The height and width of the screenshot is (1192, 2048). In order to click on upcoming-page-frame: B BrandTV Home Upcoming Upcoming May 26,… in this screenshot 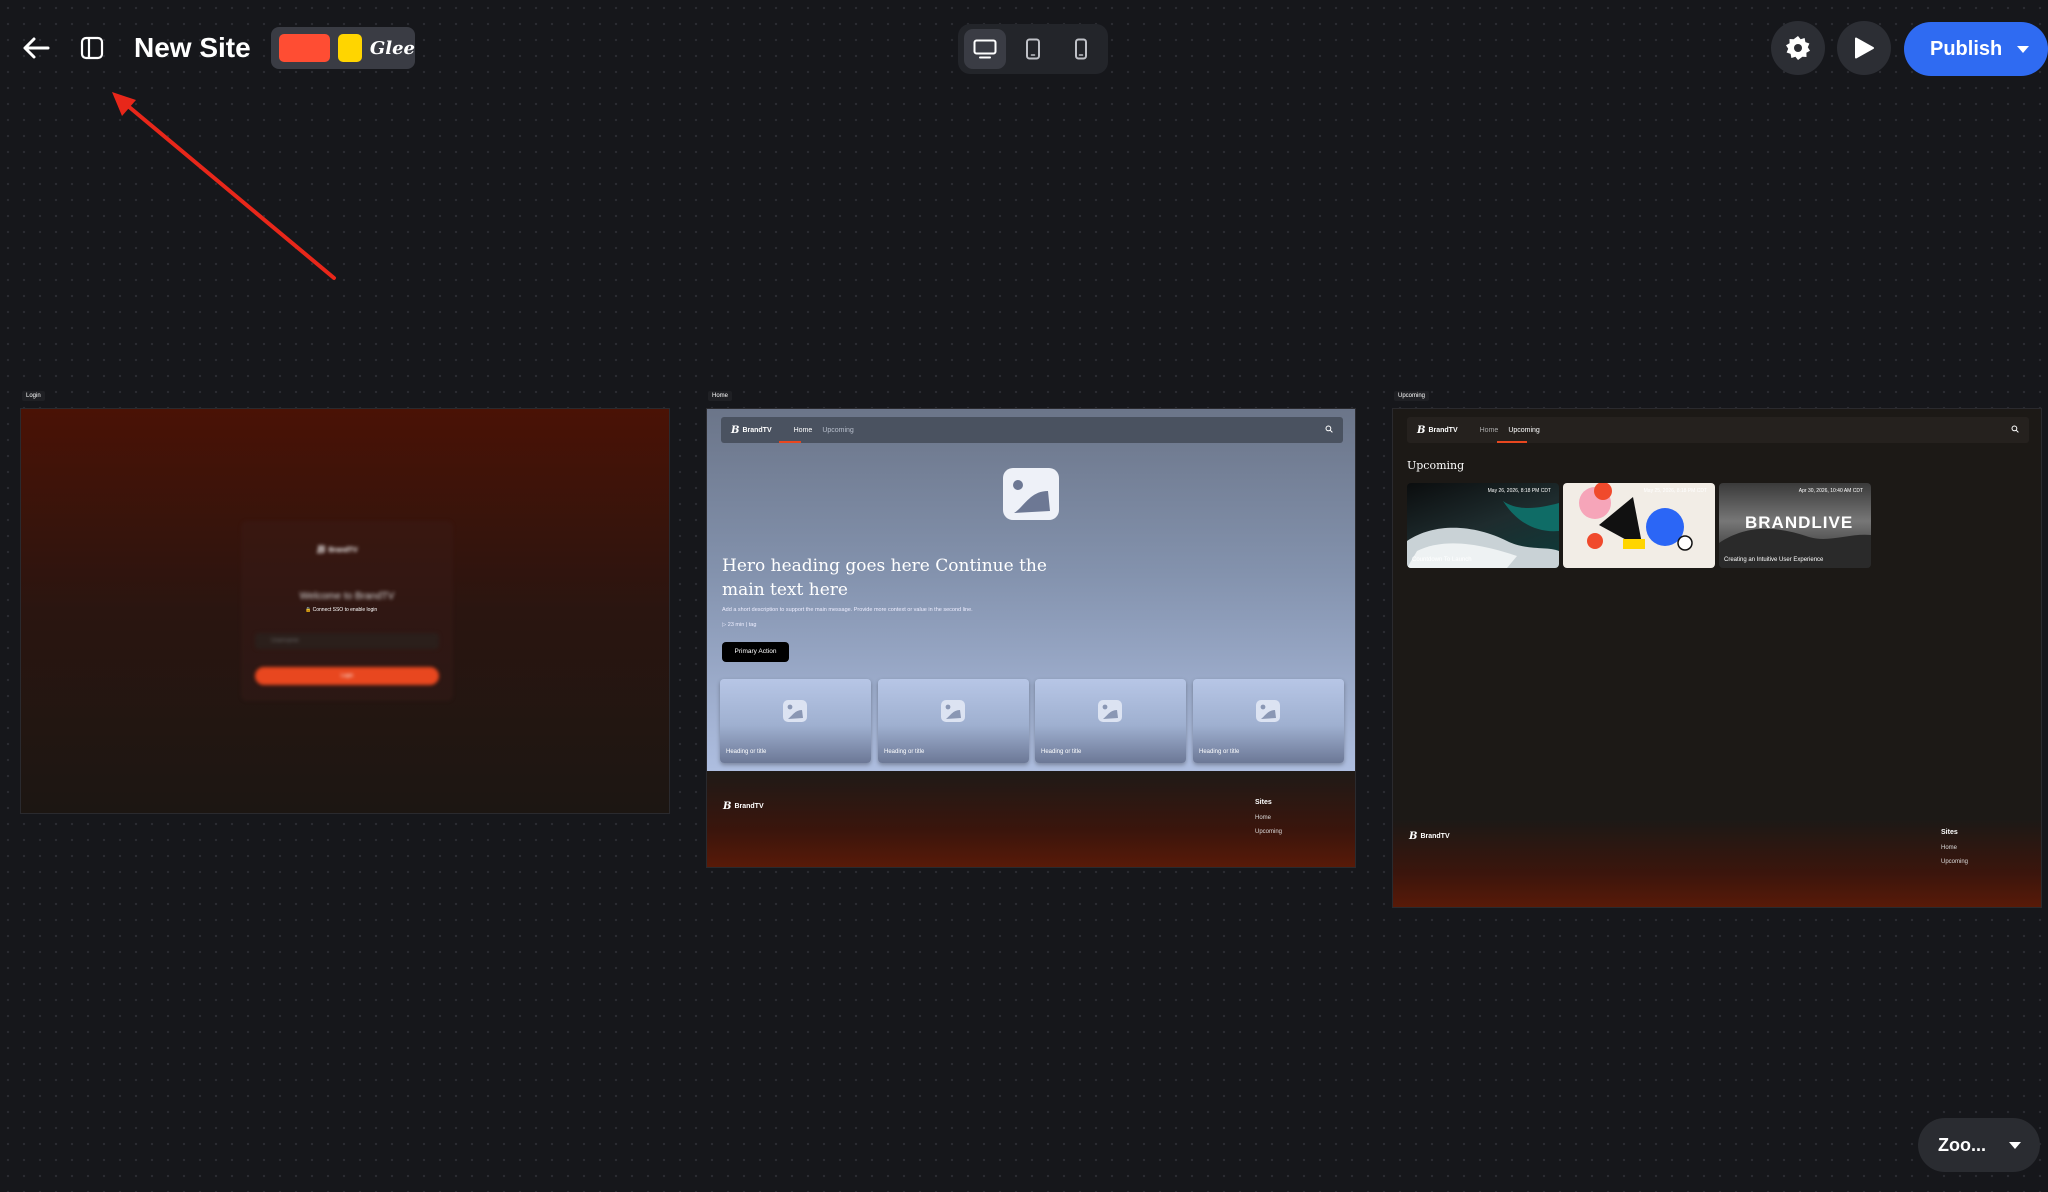, I will do `click(1717, 658)`.